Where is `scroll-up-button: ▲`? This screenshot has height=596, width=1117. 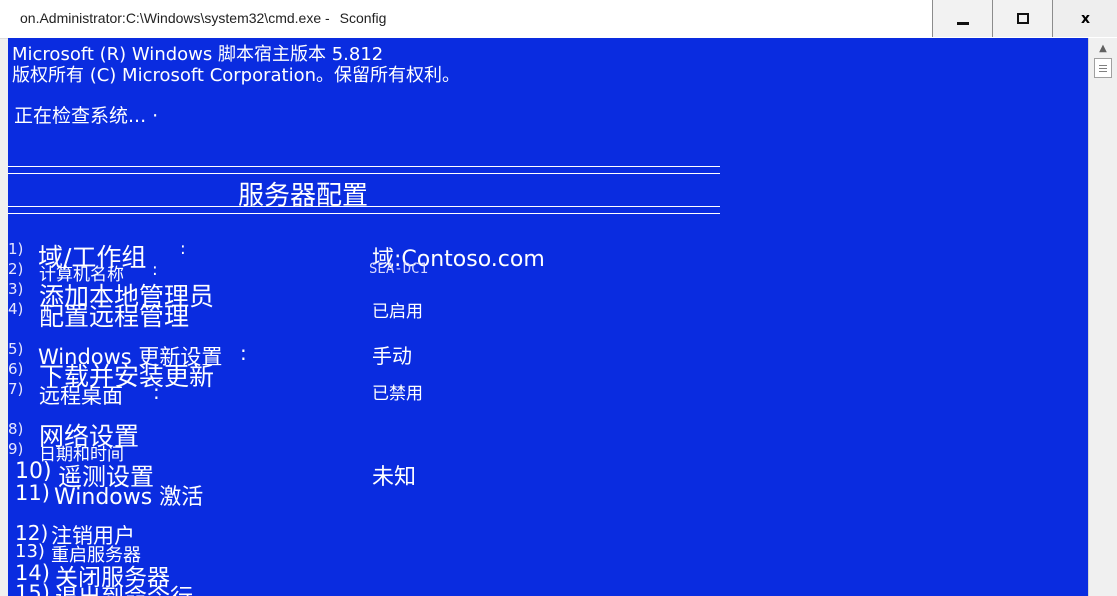
scroll-up-button: ▲ is located at coordinates (1103, 48).